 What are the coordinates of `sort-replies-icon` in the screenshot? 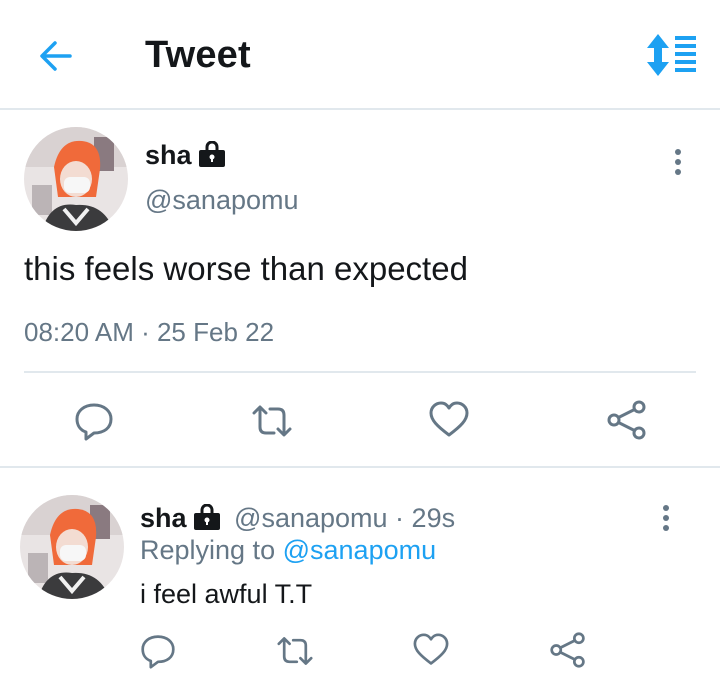 It's located at (672, 55).